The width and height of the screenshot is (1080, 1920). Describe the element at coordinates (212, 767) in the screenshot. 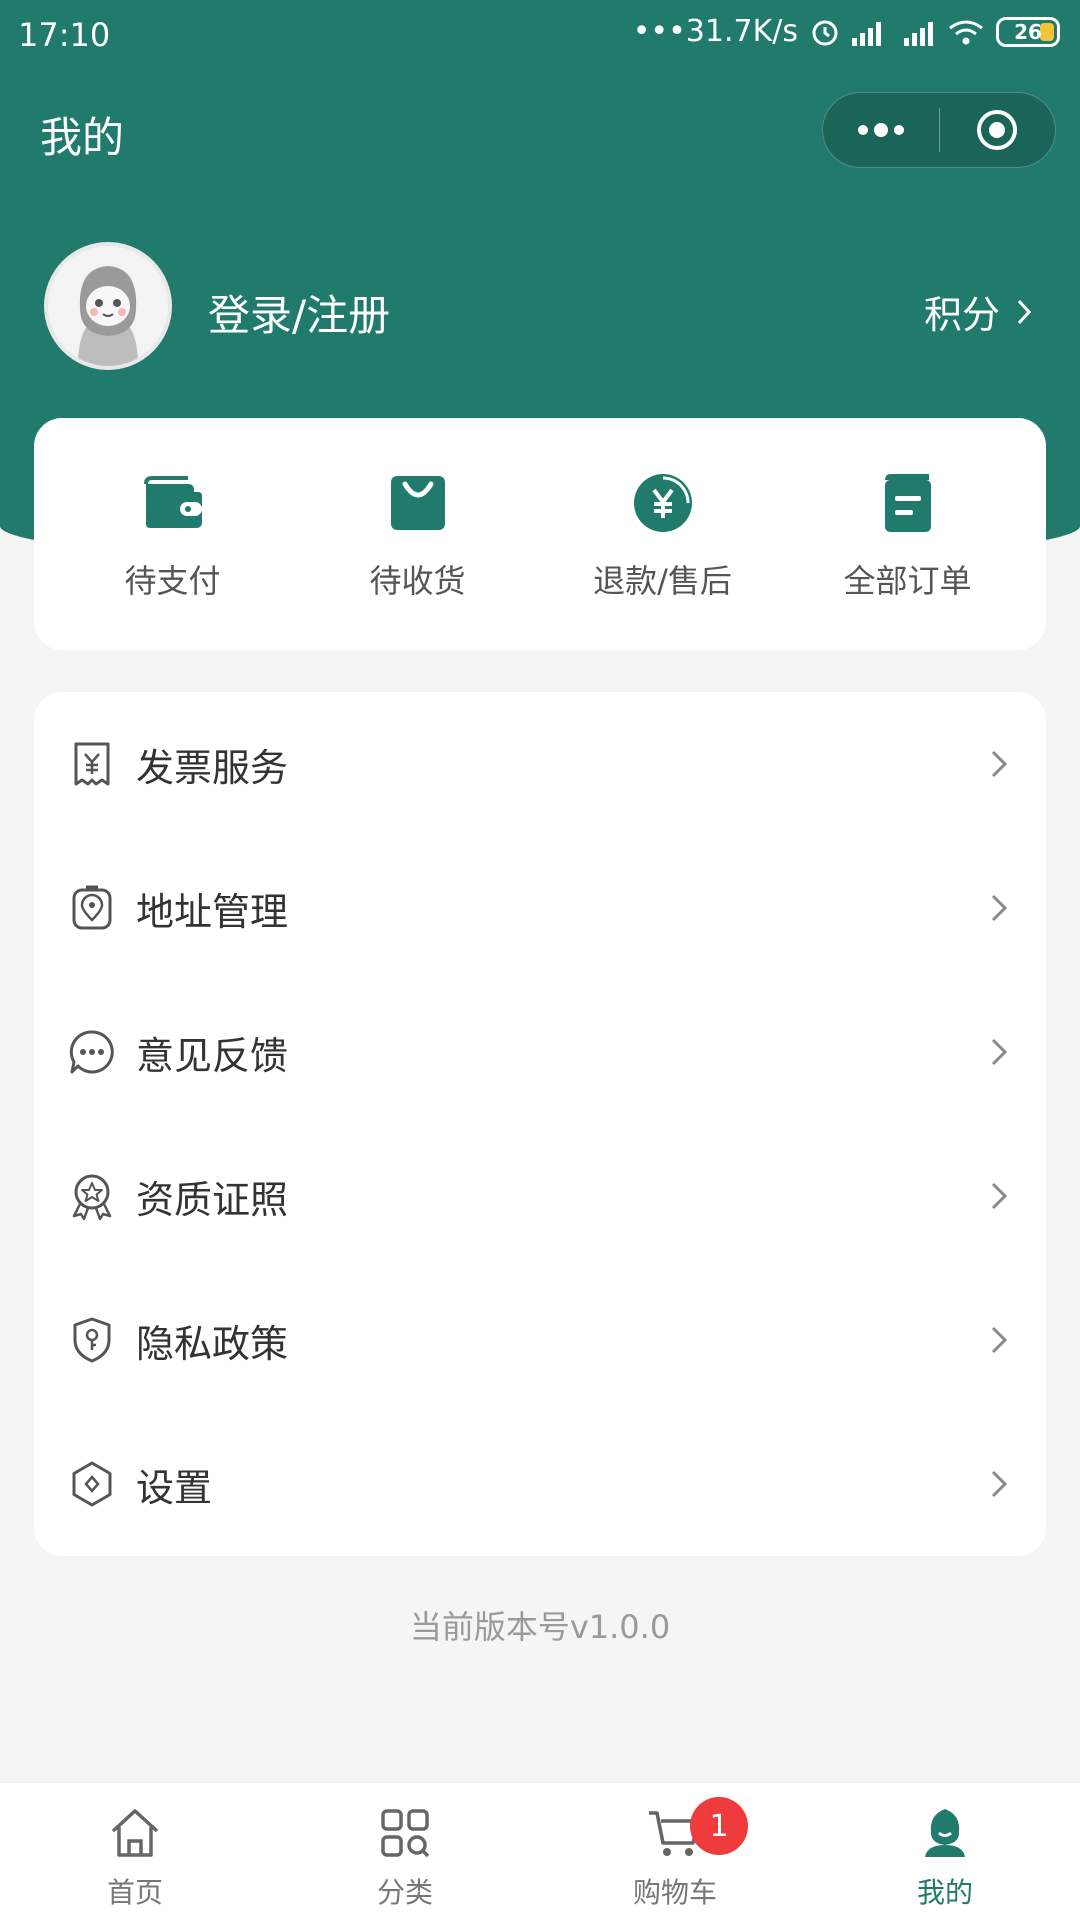

I see `menu-item-label: 发票服务` at that location.